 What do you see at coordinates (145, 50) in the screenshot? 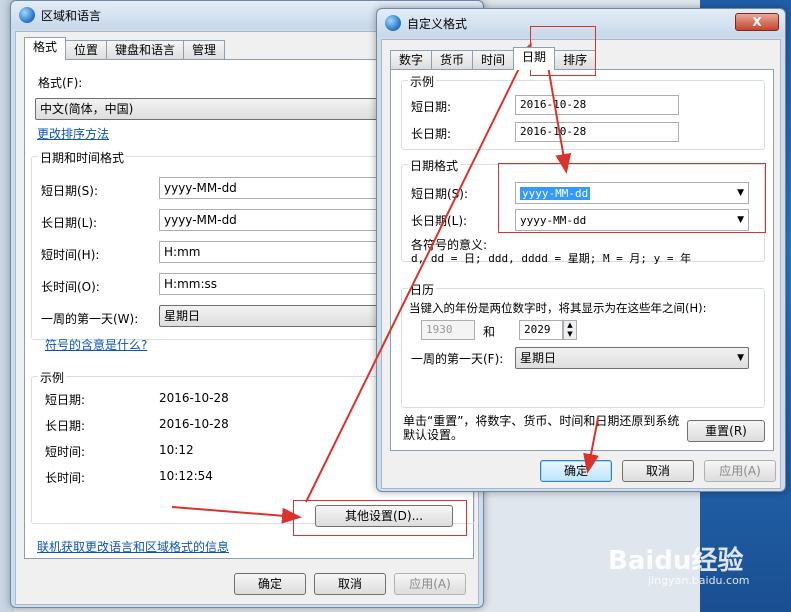
I see `tab-keyboard-language: 键盘和语言` at bounding box center [145, 50].